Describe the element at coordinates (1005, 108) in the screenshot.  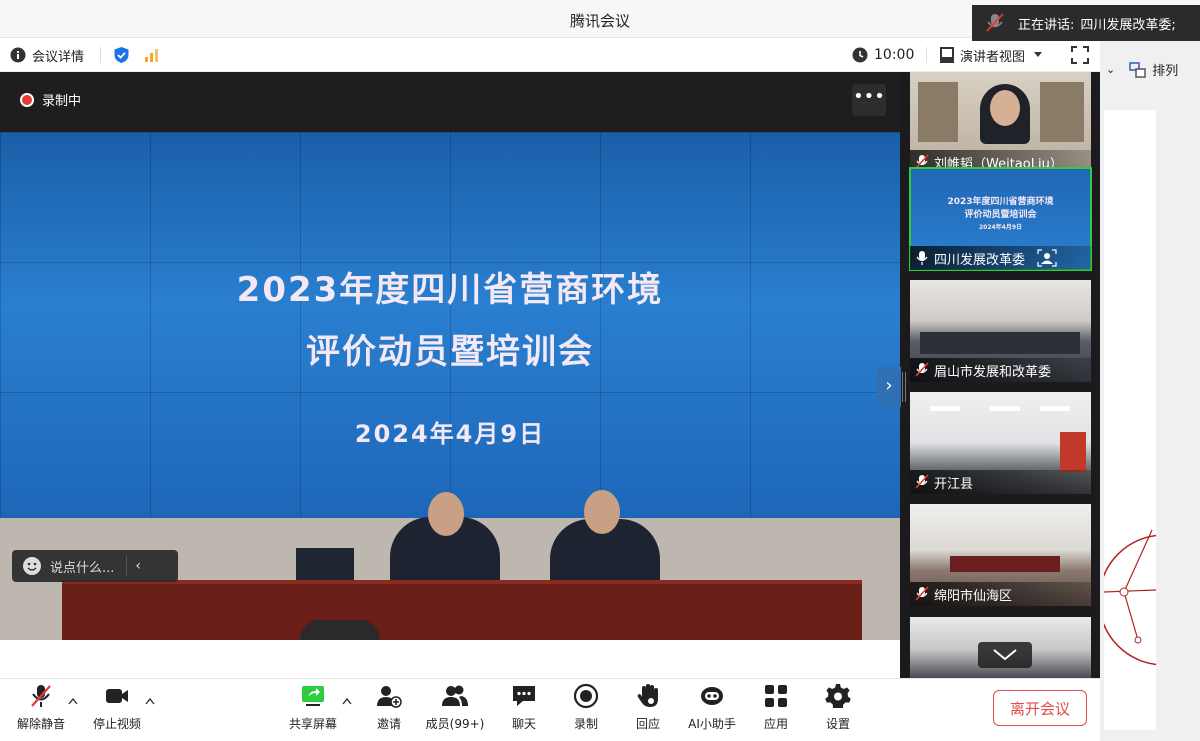
I see `participant-head` at that location.